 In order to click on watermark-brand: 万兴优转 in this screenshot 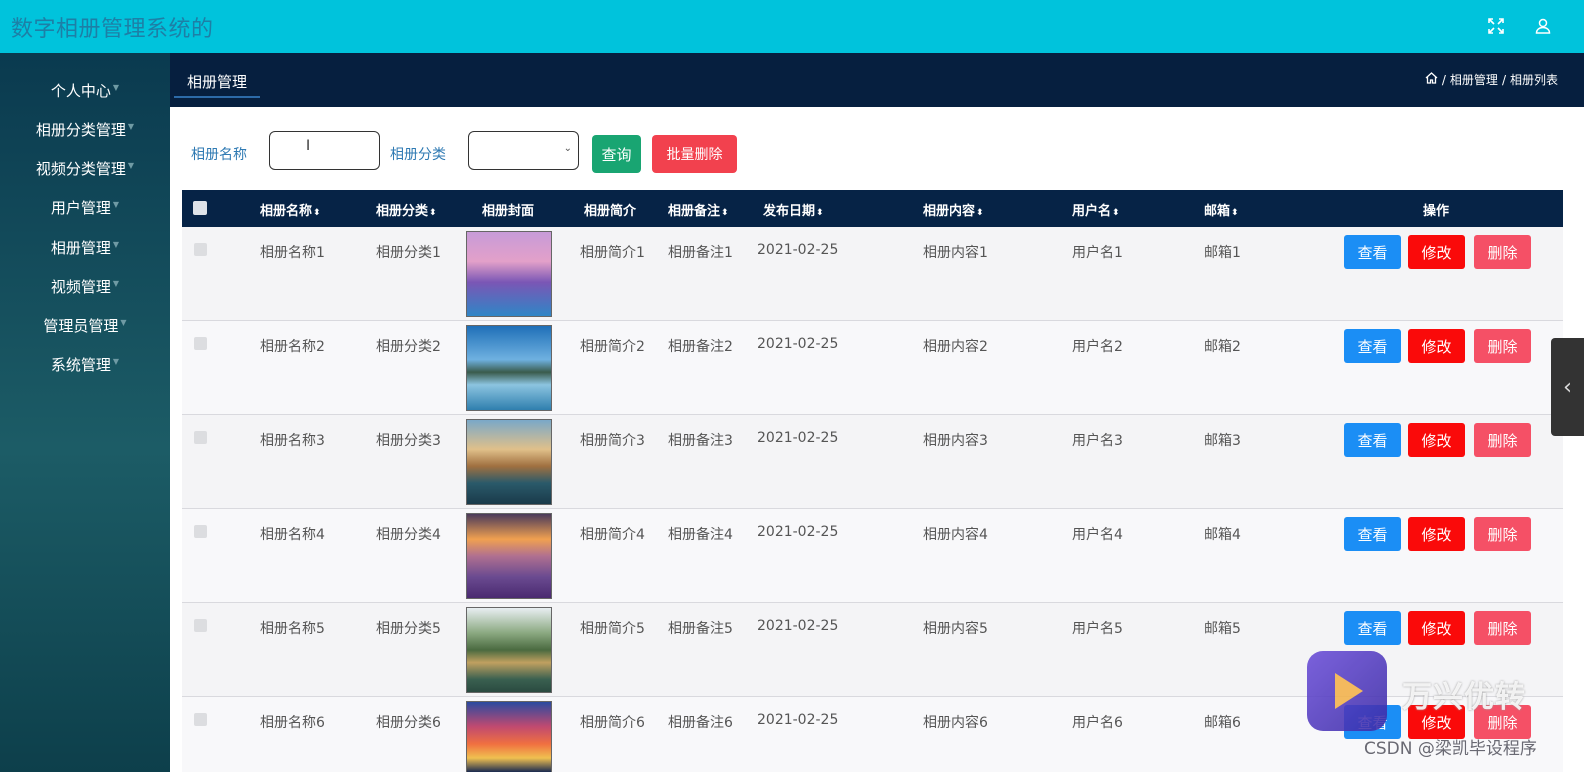, I will do `click(1464, 697)`.